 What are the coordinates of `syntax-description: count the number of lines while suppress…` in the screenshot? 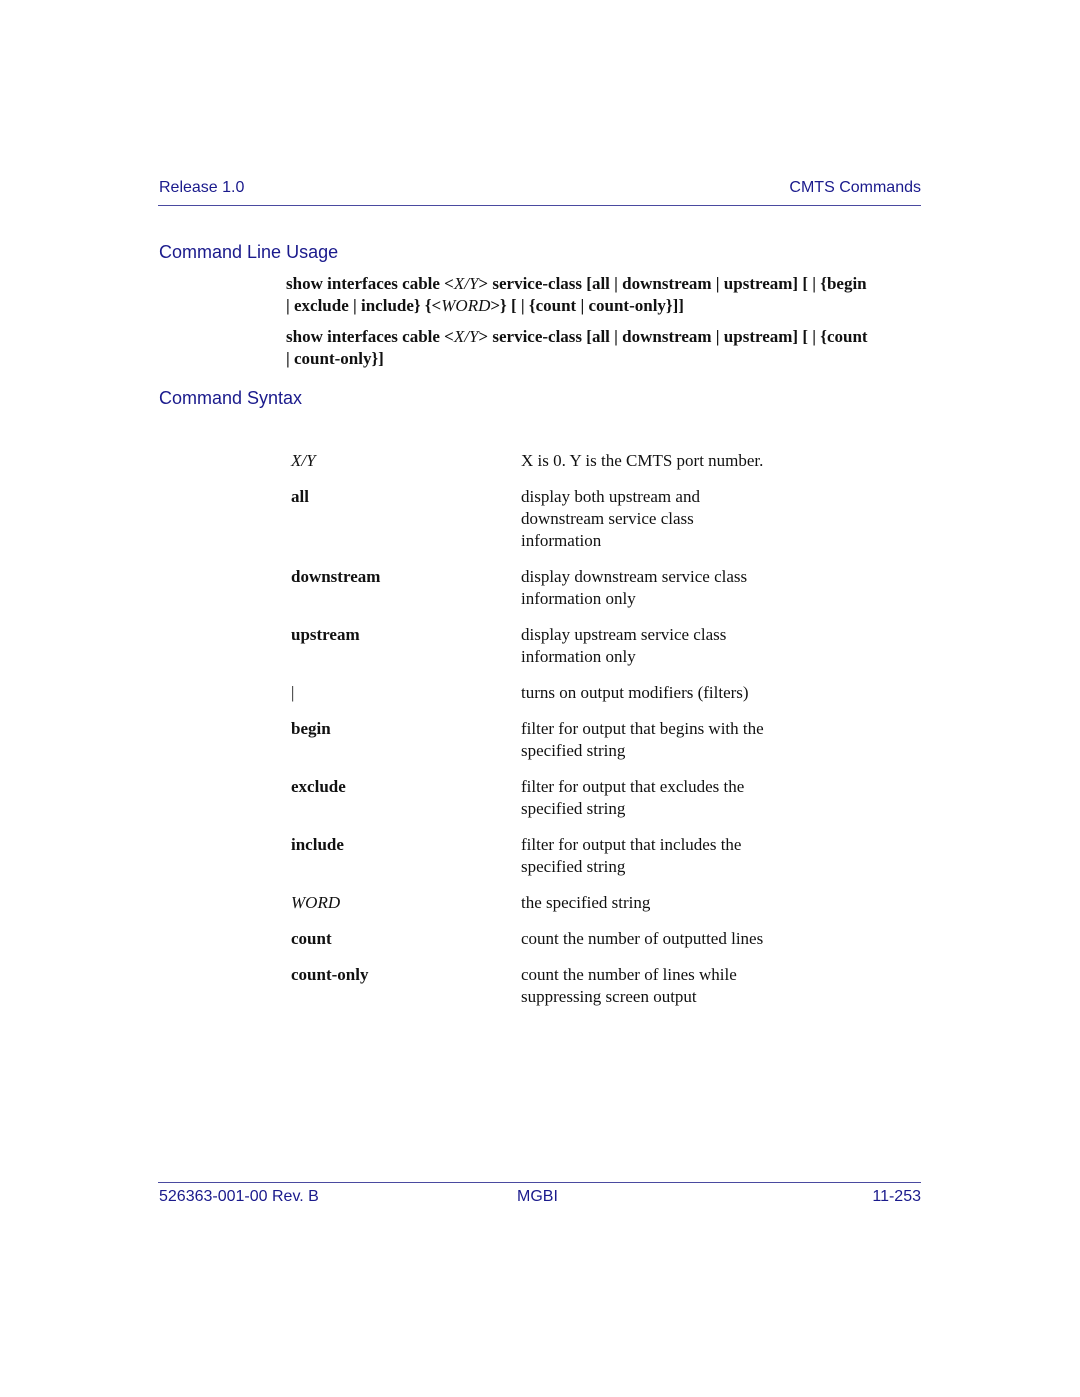 It's located at (629, 985).